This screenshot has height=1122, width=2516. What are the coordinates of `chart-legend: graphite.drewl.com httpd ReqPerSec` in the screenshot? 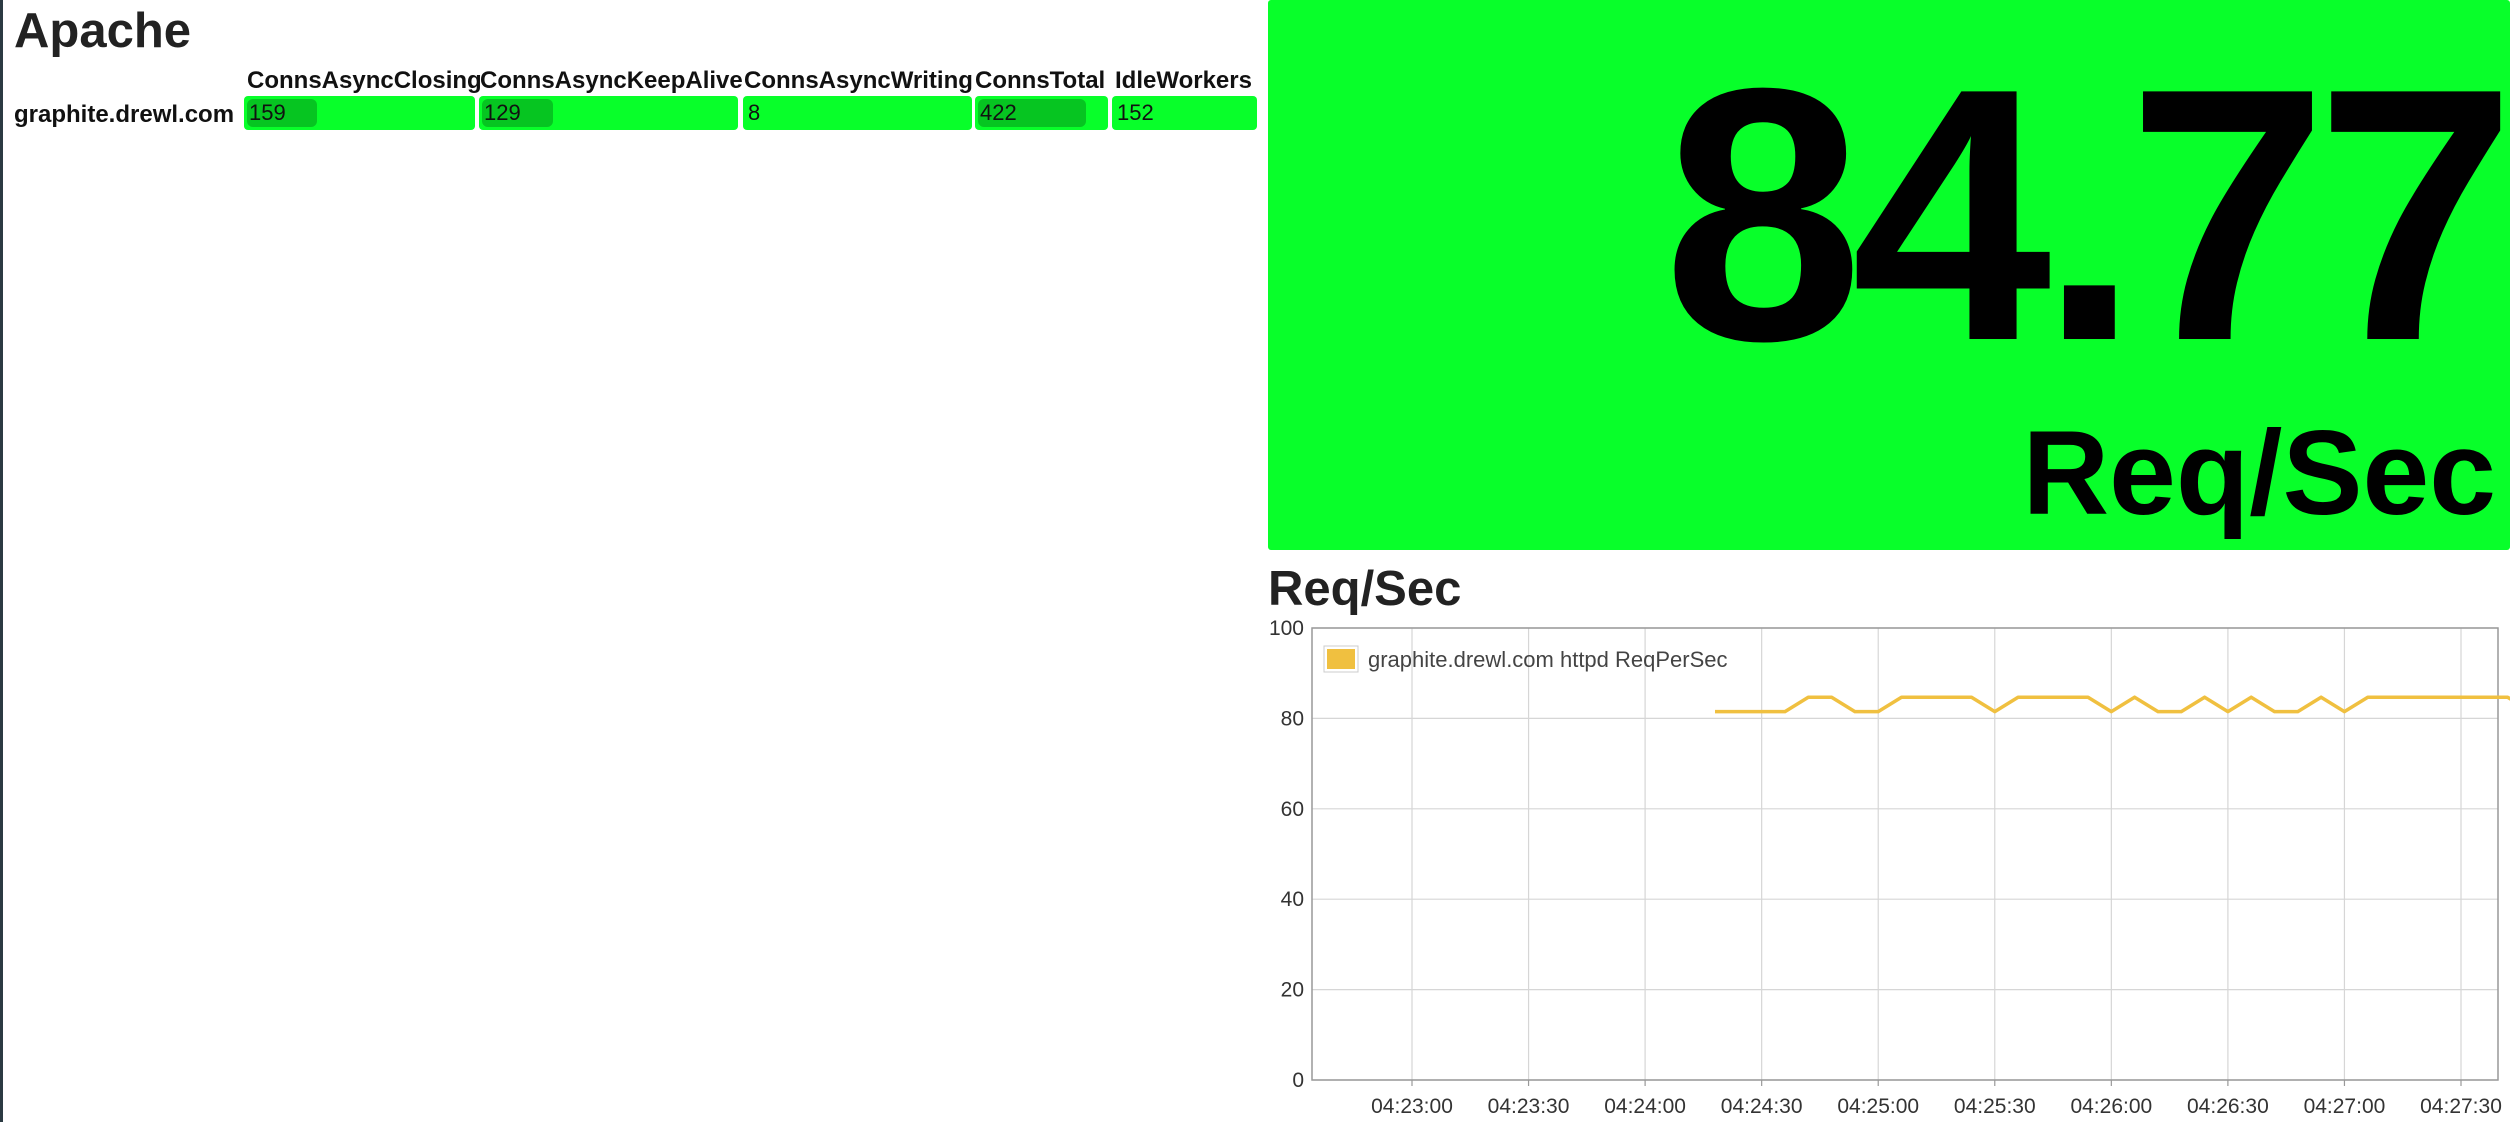 It's located at (1525, 659).